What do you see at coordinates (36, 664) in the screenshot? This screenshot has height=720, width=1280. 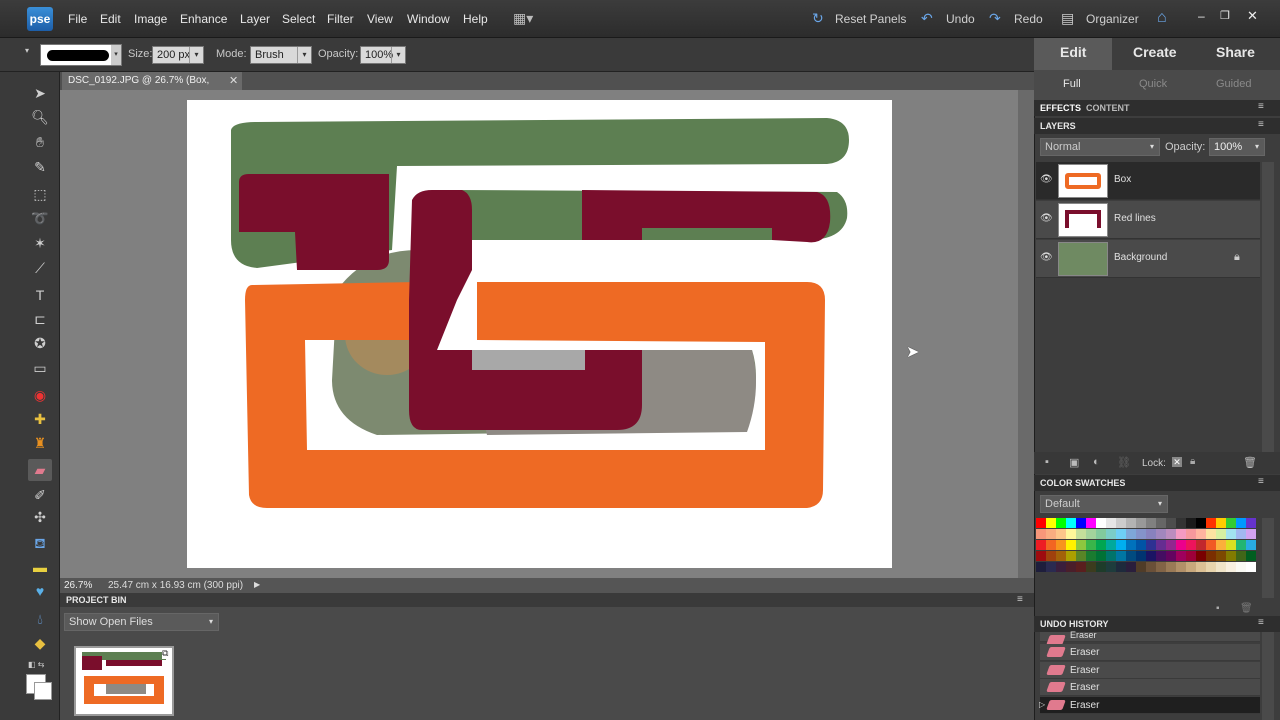 I see `default-colors-icon: ◧ ⇆` at bounding box center [36, 664].